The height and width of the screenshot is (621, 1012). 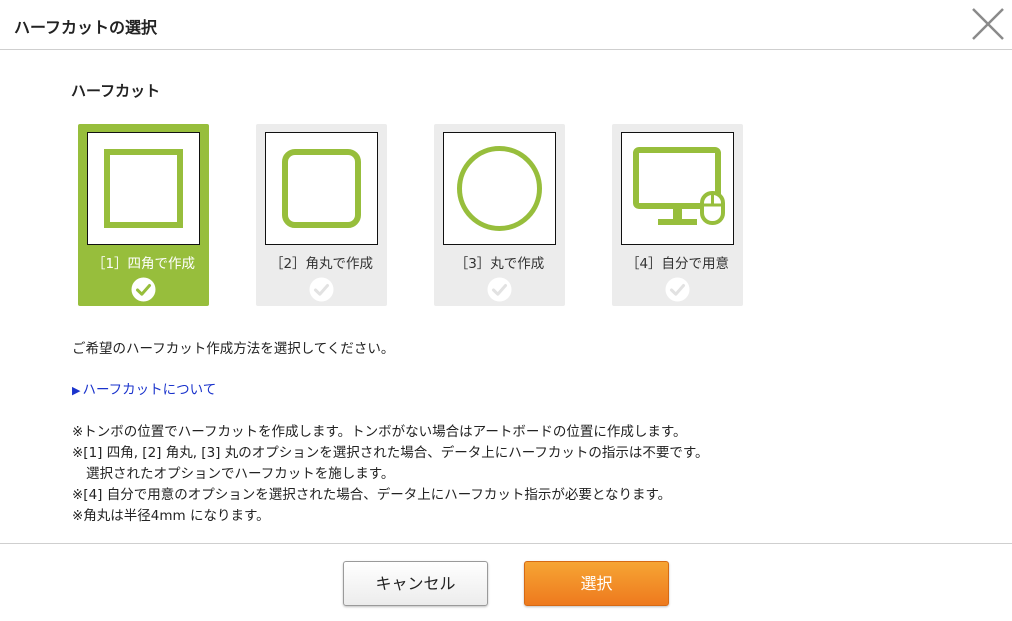 What do you see at coordinates (596, 583) in the screenshot?
I see `select-button: 選択` at bounding box center [596, 583].